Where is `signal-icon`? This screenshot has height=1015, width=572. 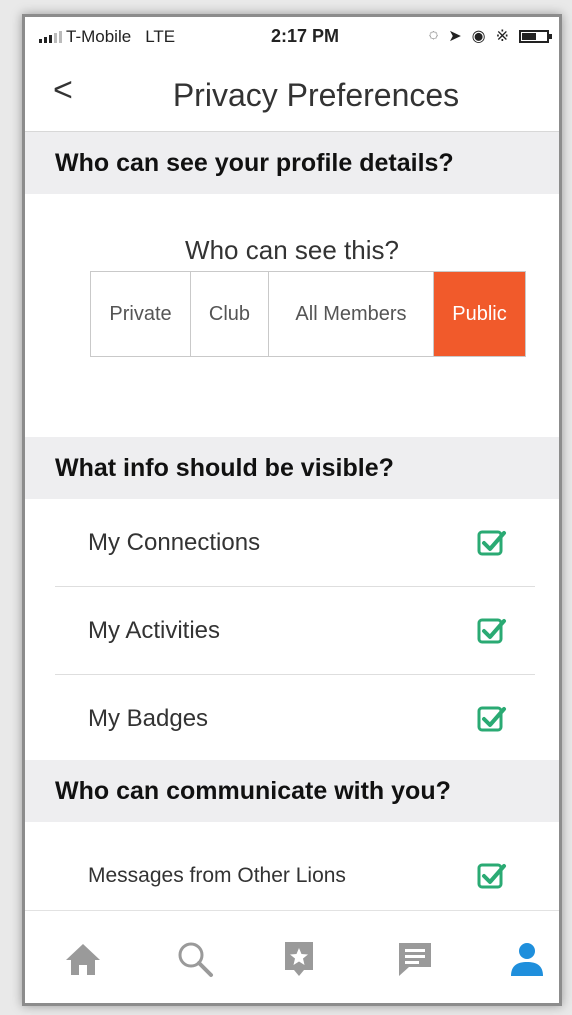 signal-icon is located at coordinates (50, 37).